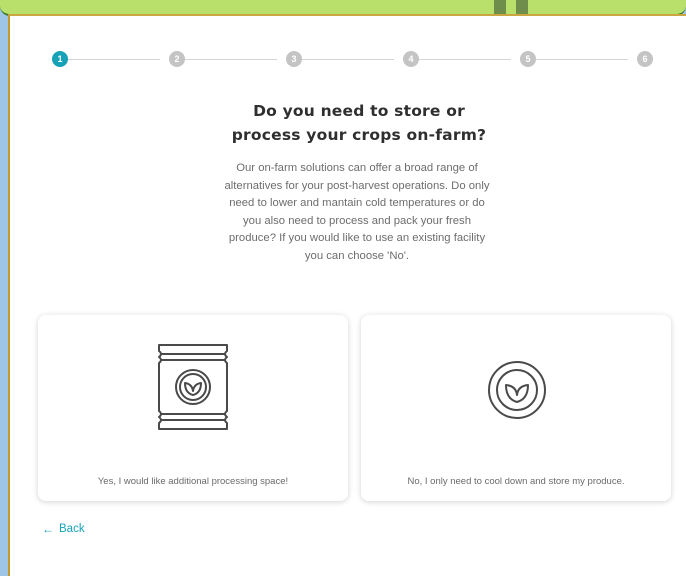  What do you see at coordinates (348, 59) in the screenshot?
I see `stepper: 1 2 3 4 5 6` at bounding box center [348, 59].